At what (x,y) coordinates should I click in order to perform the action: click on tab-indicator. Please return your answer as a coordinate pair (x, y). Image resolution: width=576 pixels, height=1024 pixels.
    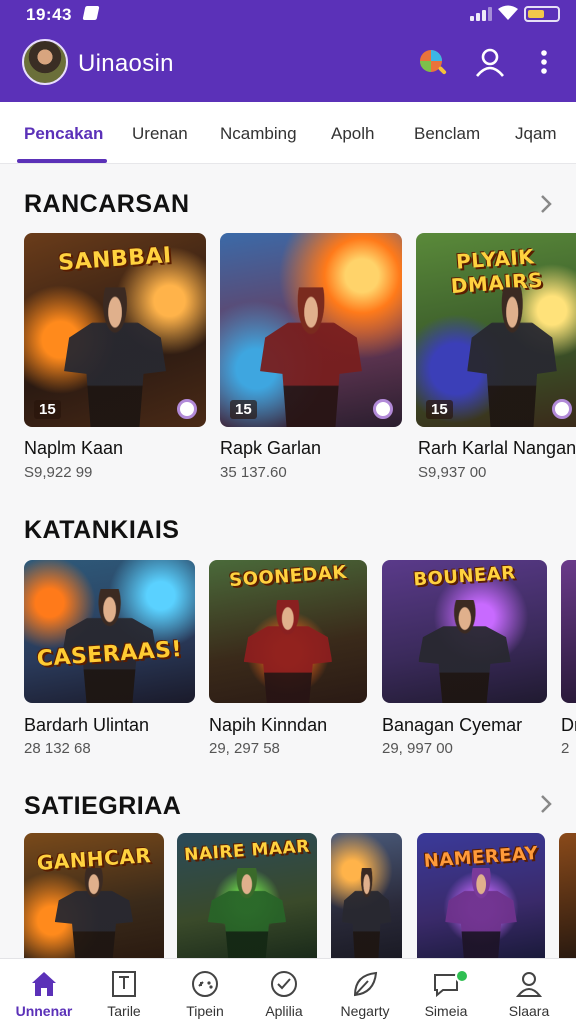
    Looking at the image, I should click on (62, 161).